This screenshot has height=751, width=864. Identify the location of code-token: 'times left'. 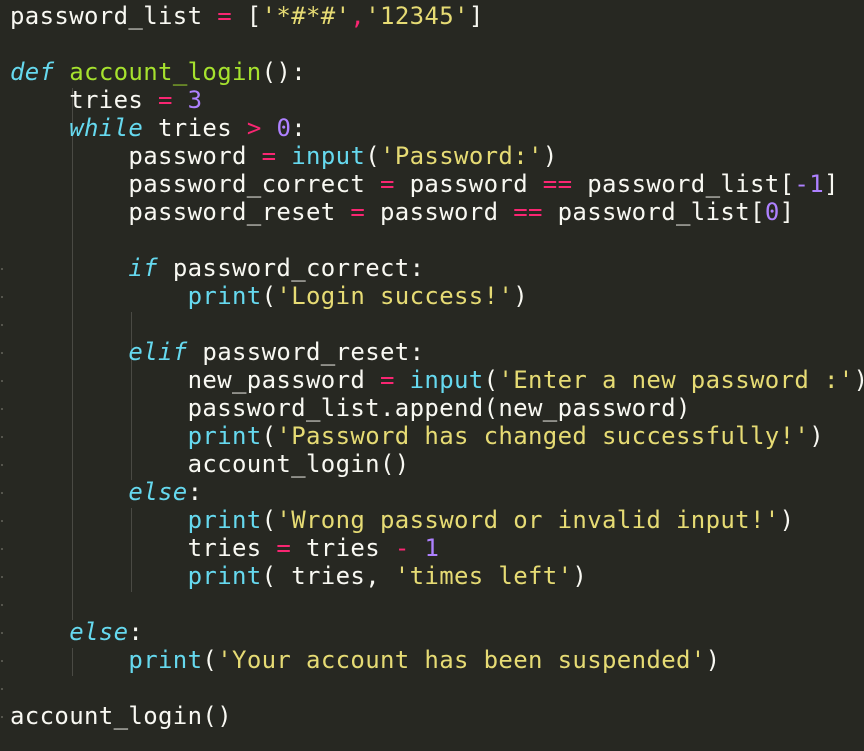
(483, 576).